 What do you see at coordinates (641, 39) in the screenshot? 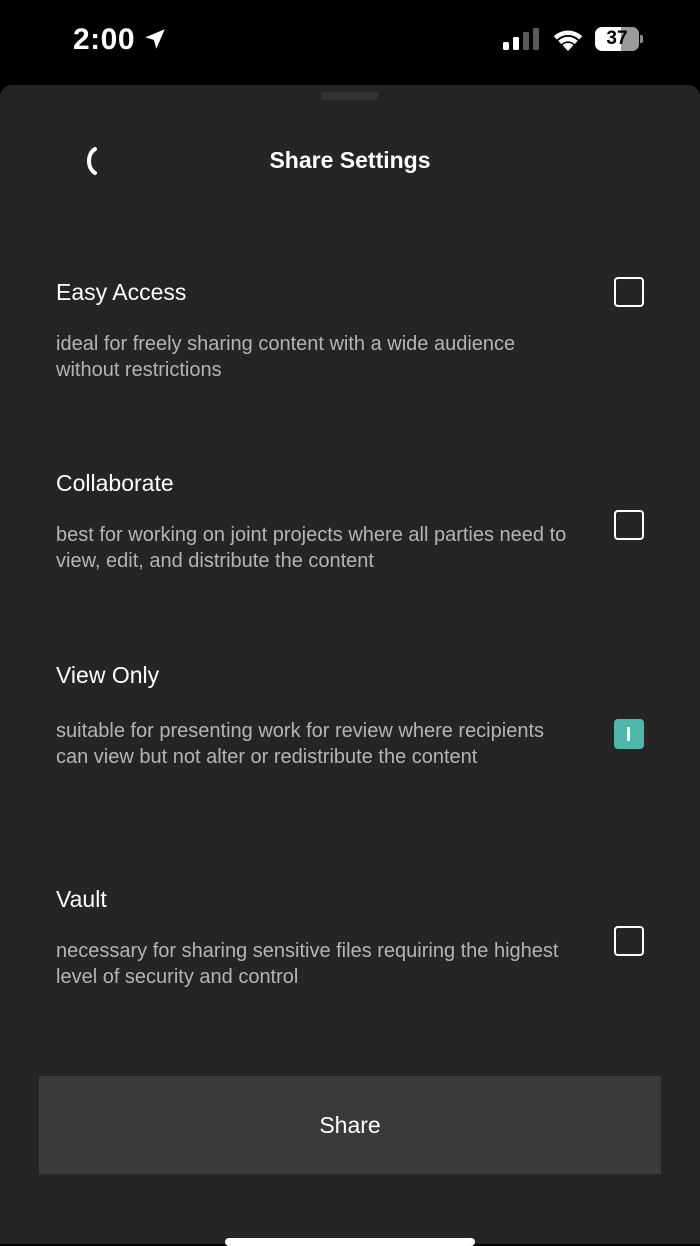
I see `battery-nub` at bounding box center [641, 39].